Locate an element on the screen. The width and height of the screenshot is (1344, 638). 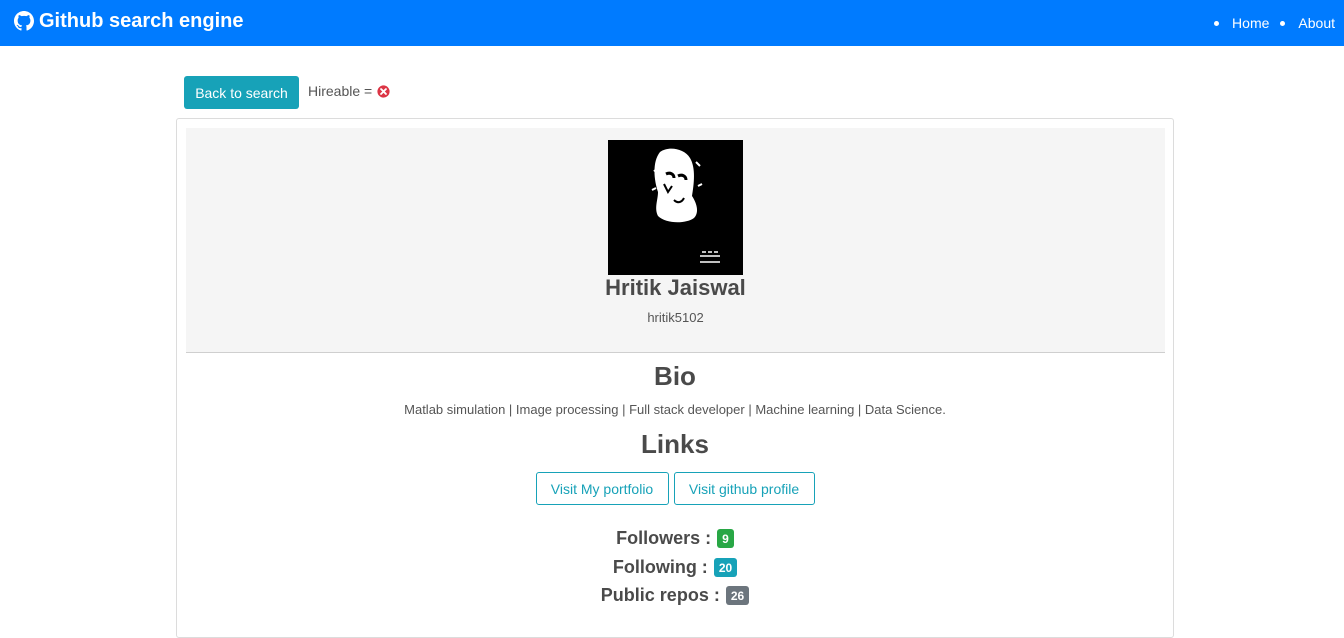
nav-links: Home About is located at coordinates (1279, 23).